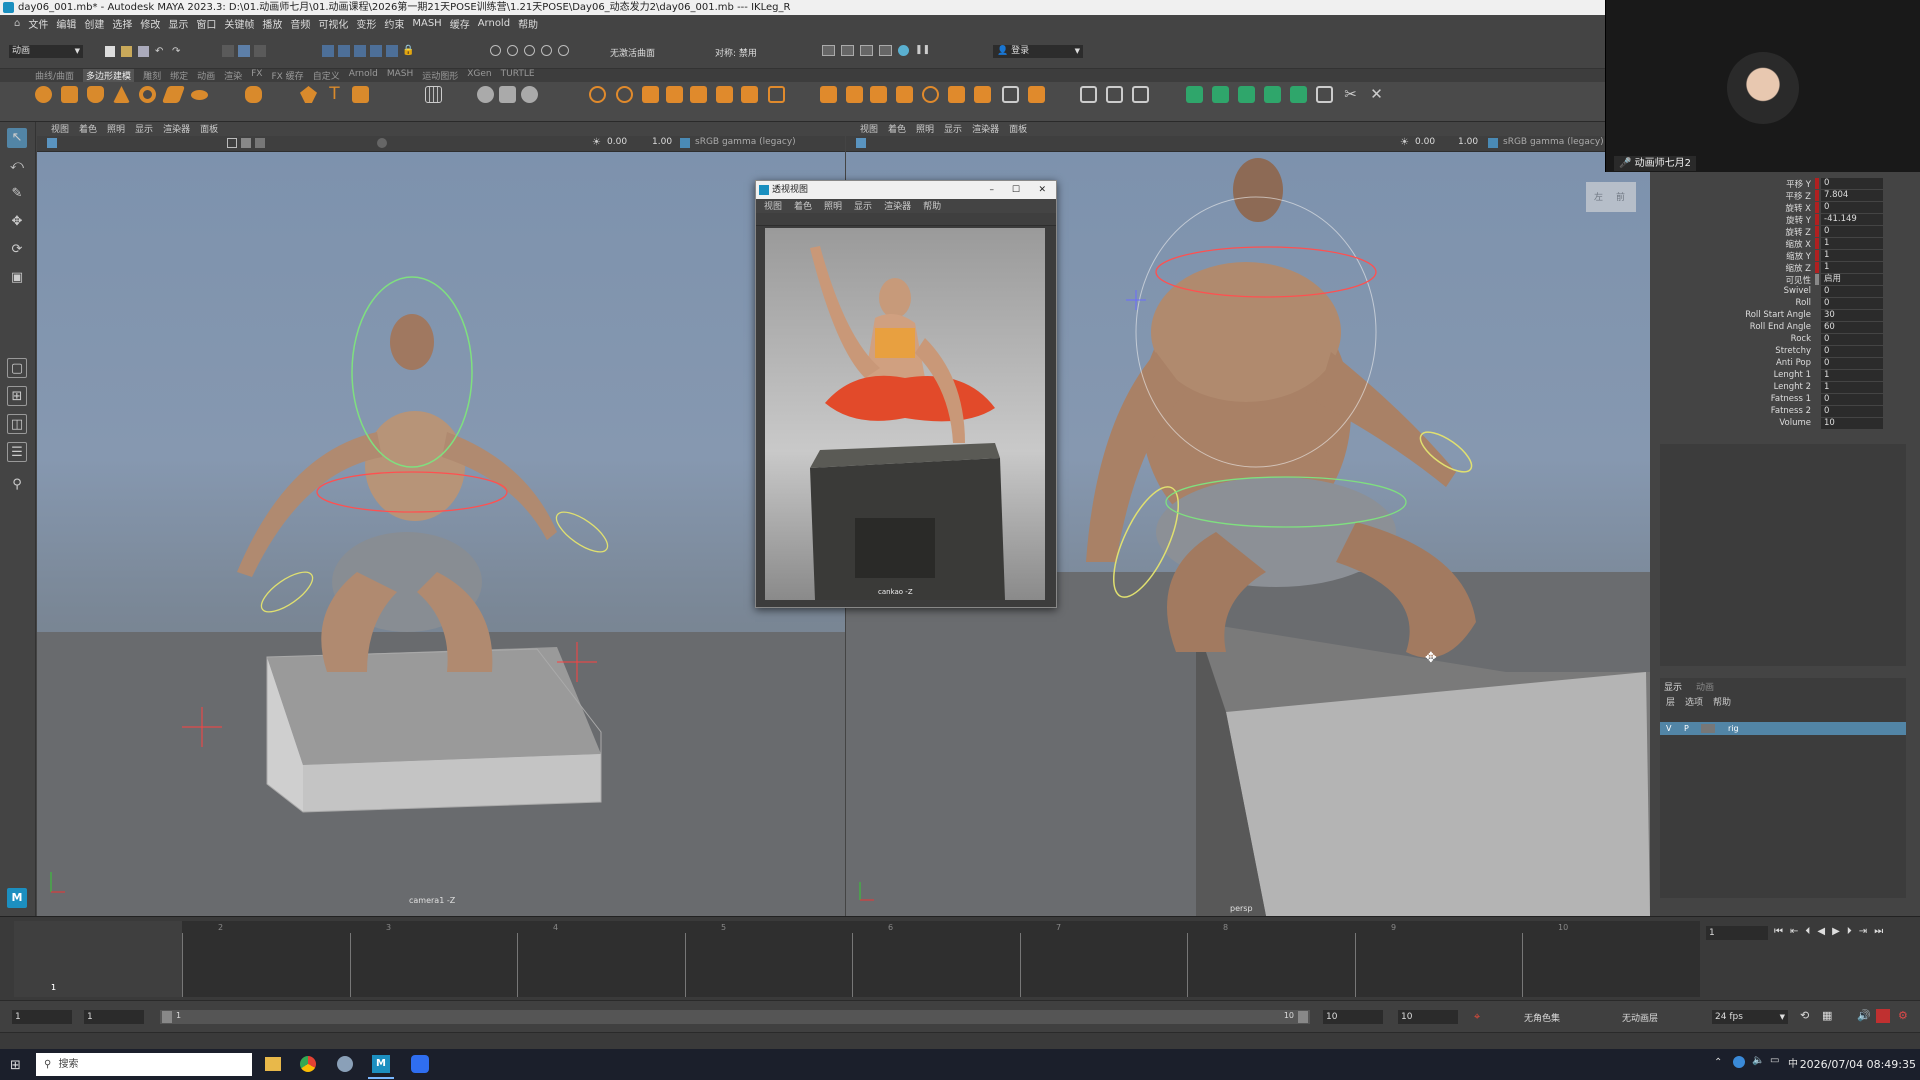 The image size is (1920, 1080). What do you see at coordinates (1425, 142) in the screenshot?
I see `exposure-value: 0.00` at bounding box center [1425, 142].